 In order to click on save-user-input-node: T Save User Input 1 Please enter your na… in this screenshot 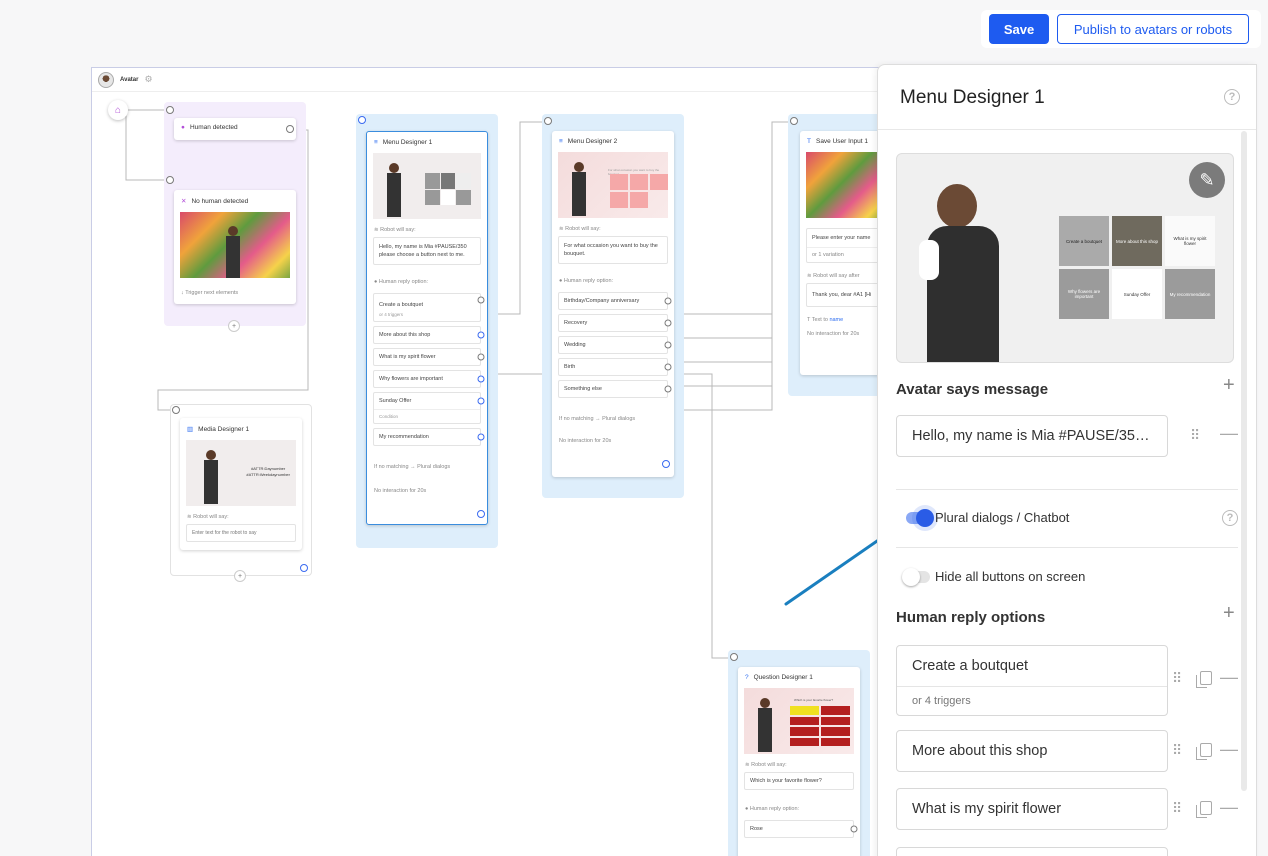, I will do `click(844, 253)`.